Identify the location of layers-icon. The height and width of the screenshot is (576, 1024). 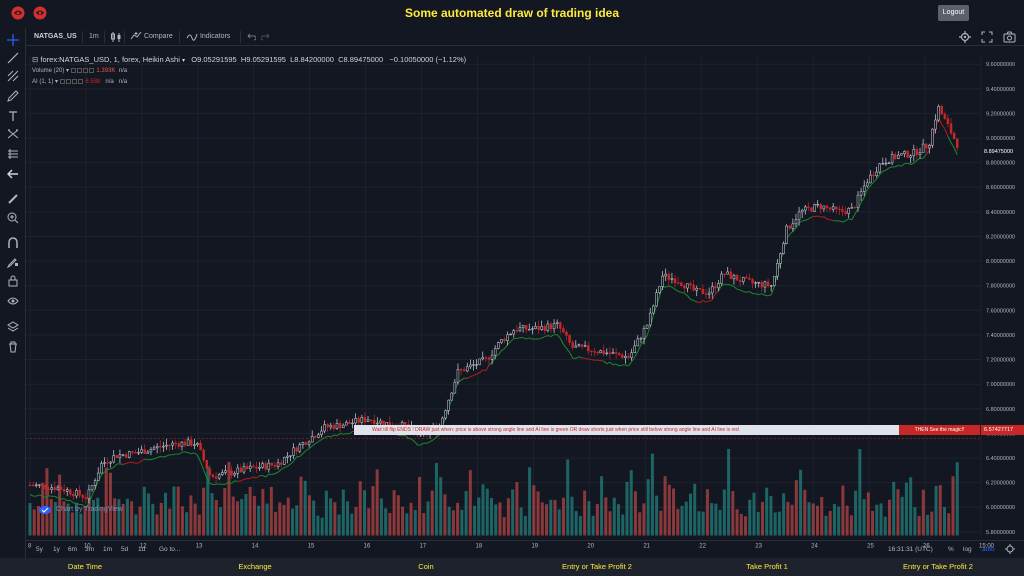
(13, 327).